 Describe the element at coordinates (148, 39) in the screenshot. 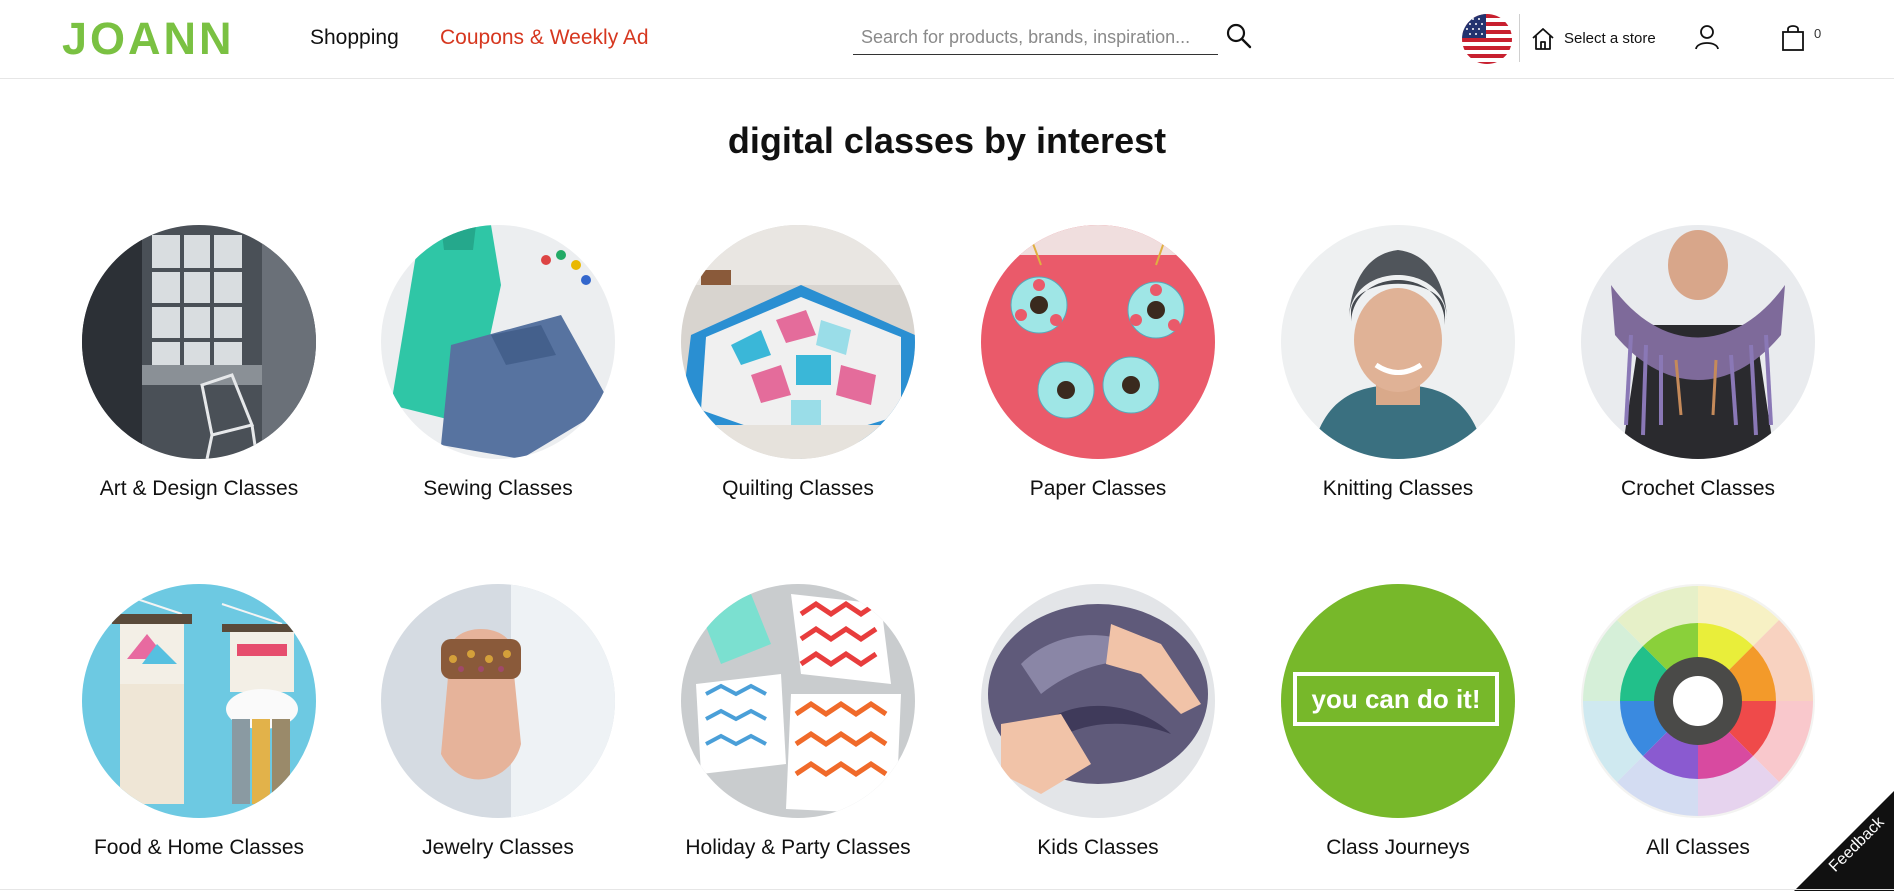

I see `joann-logo: JOANN` at that location.